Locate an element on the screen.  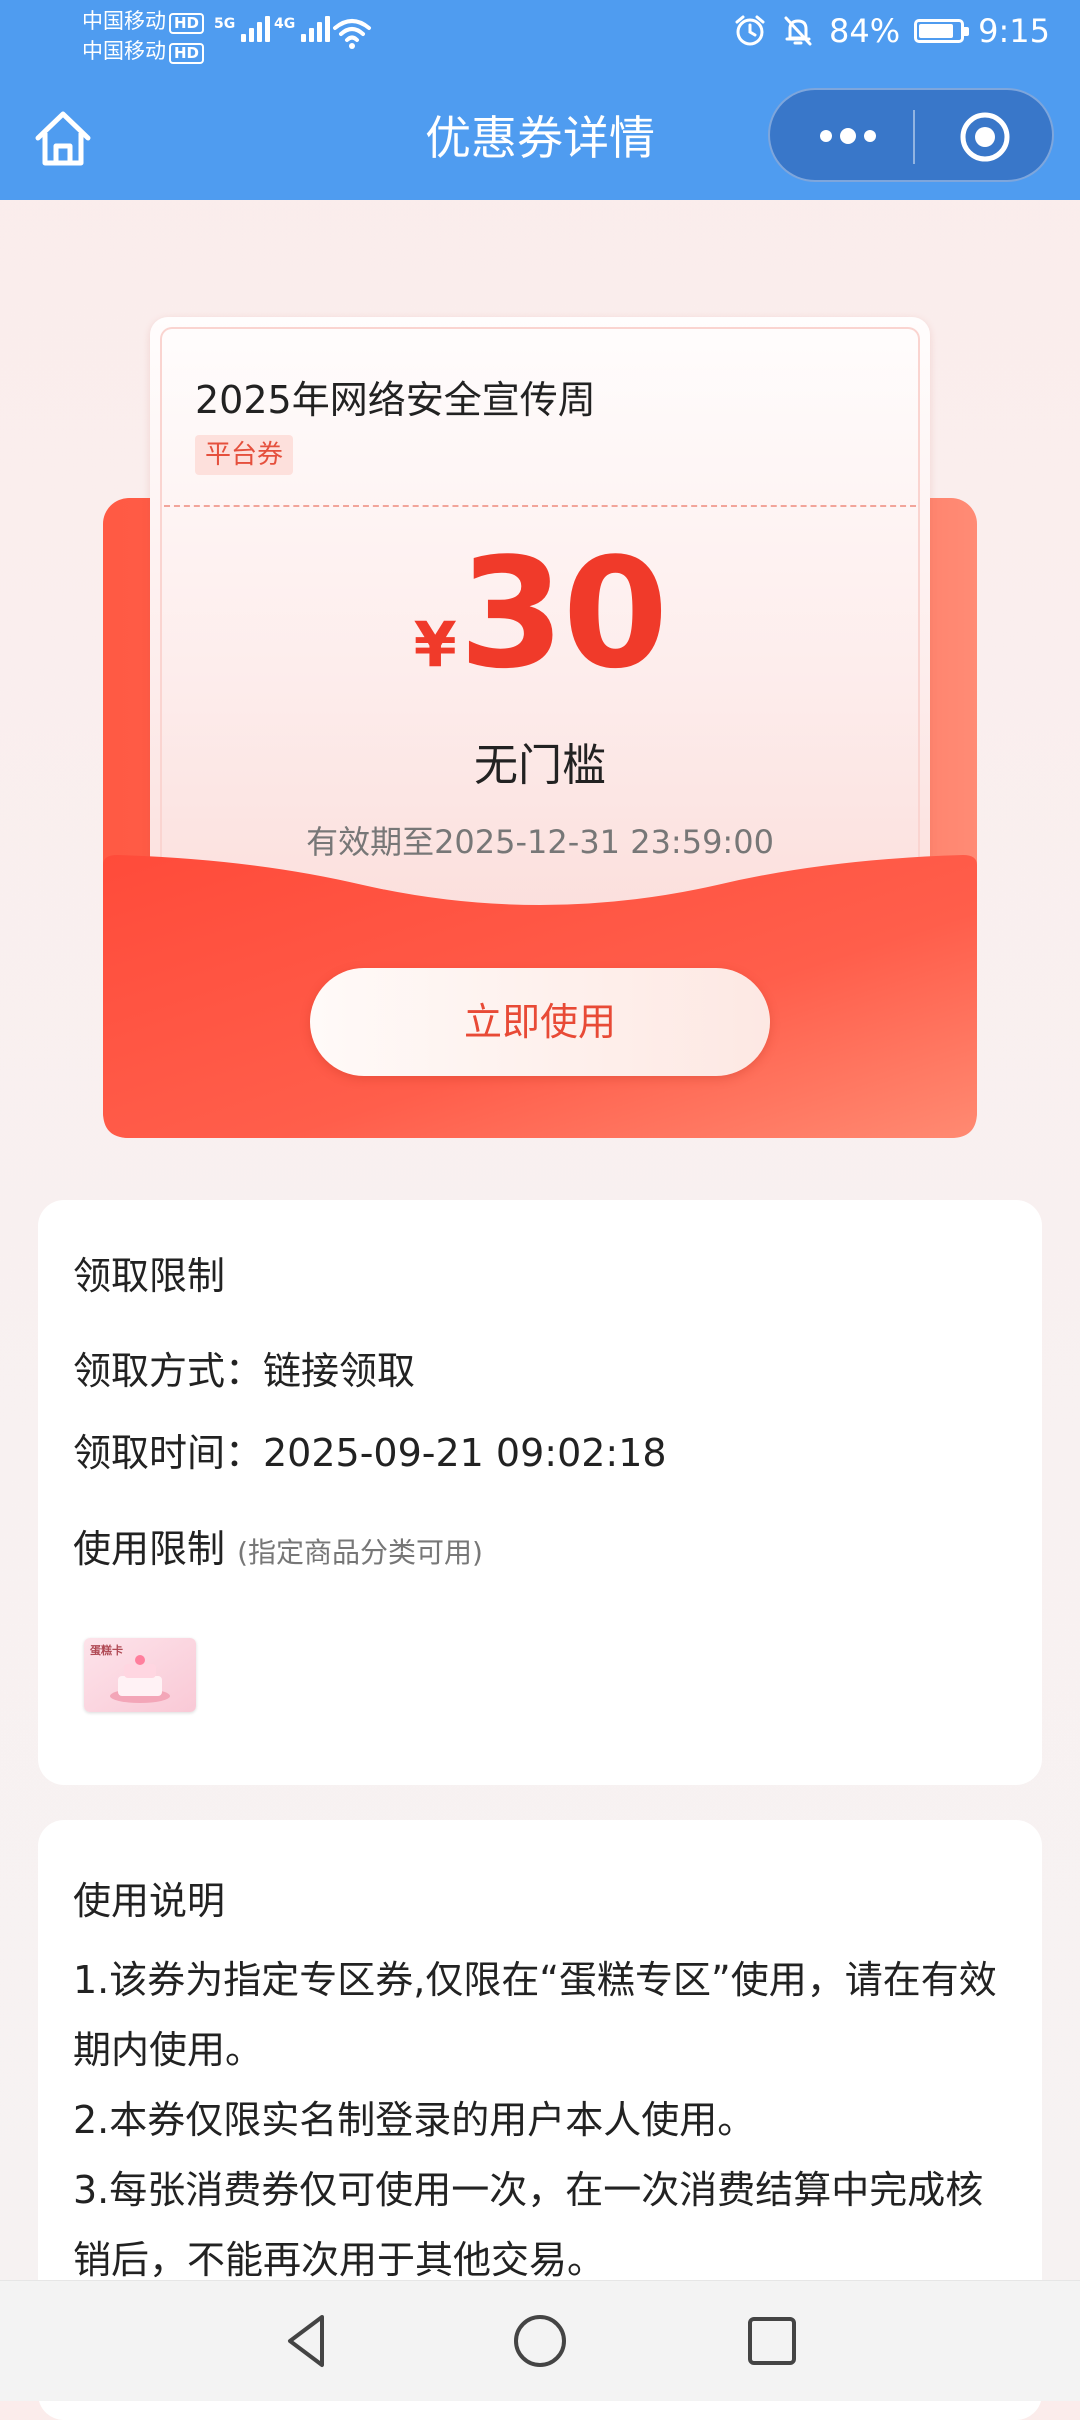
currency-symbol: ¥ is located at coordinates (435, 644).